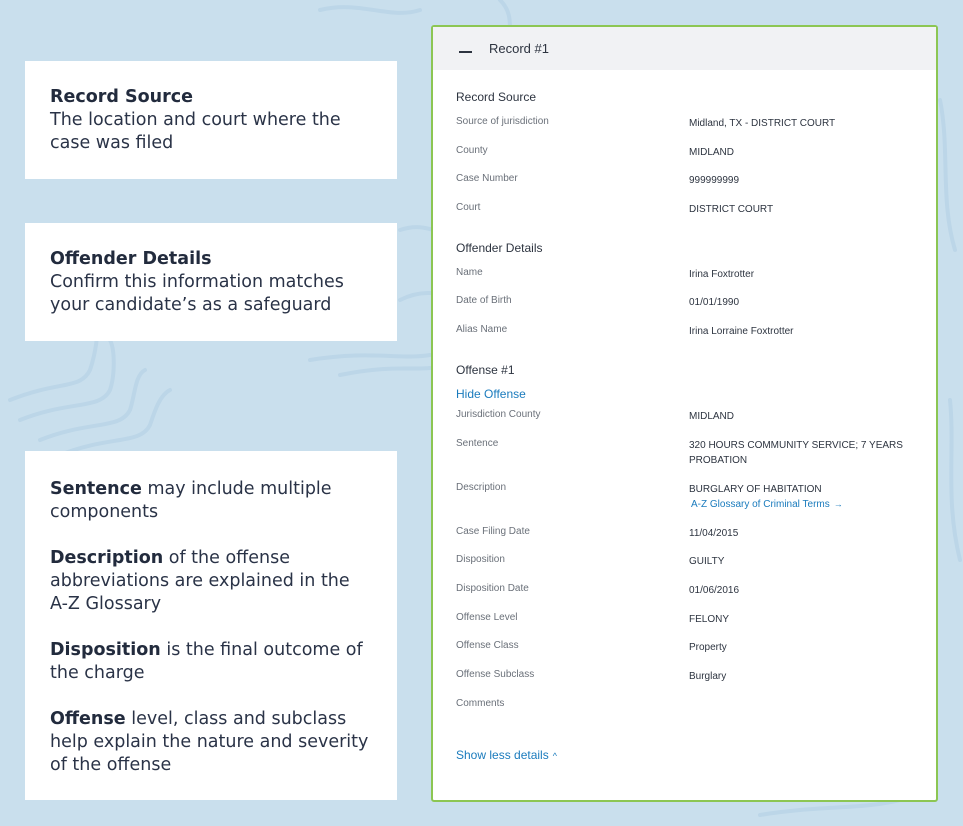 The width and height of the screenshot is (963, 826). What do you see at coordinates (755, 489) in the screenshot?
I see `row-value: BURGLARY OF HABITATION` at bounding box center [755, 489].